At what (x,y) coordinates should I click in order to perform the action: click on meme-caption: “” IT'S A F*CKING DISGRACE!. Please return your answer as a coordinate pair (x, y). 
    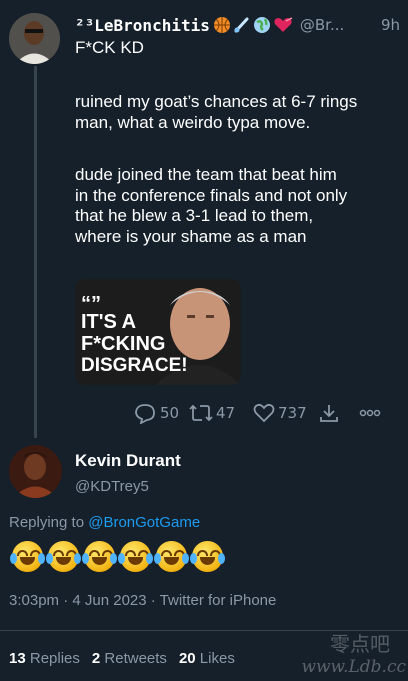
    Looking at the image, I should click on (134, 335).